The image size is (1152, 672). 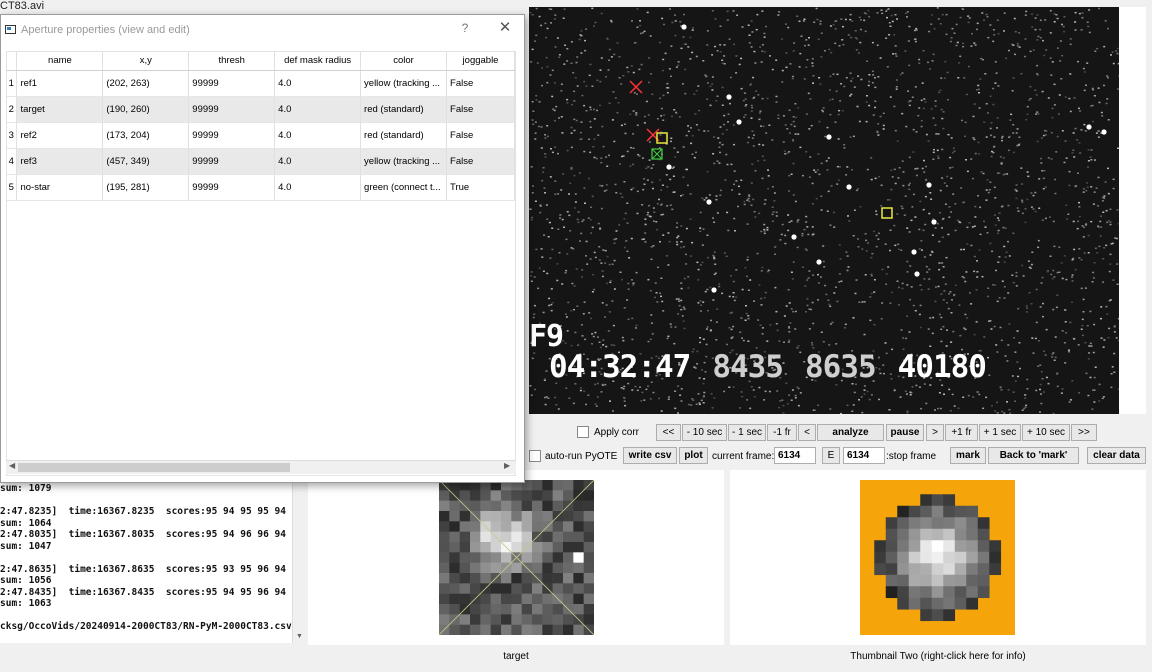 What do you see at coordinates (60, 187) in the screenshot?
I see `cell-name: no-star` at bounding box center [60, 187].